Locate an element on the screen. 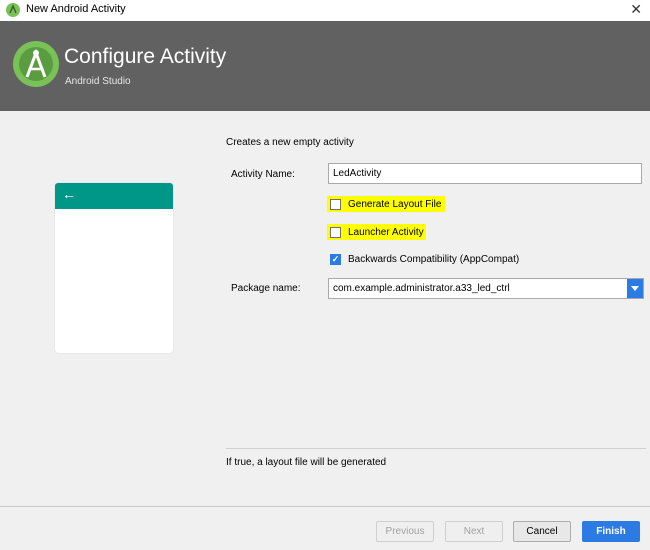  cancel-button: Cancel is located at coordinates (542, 531).